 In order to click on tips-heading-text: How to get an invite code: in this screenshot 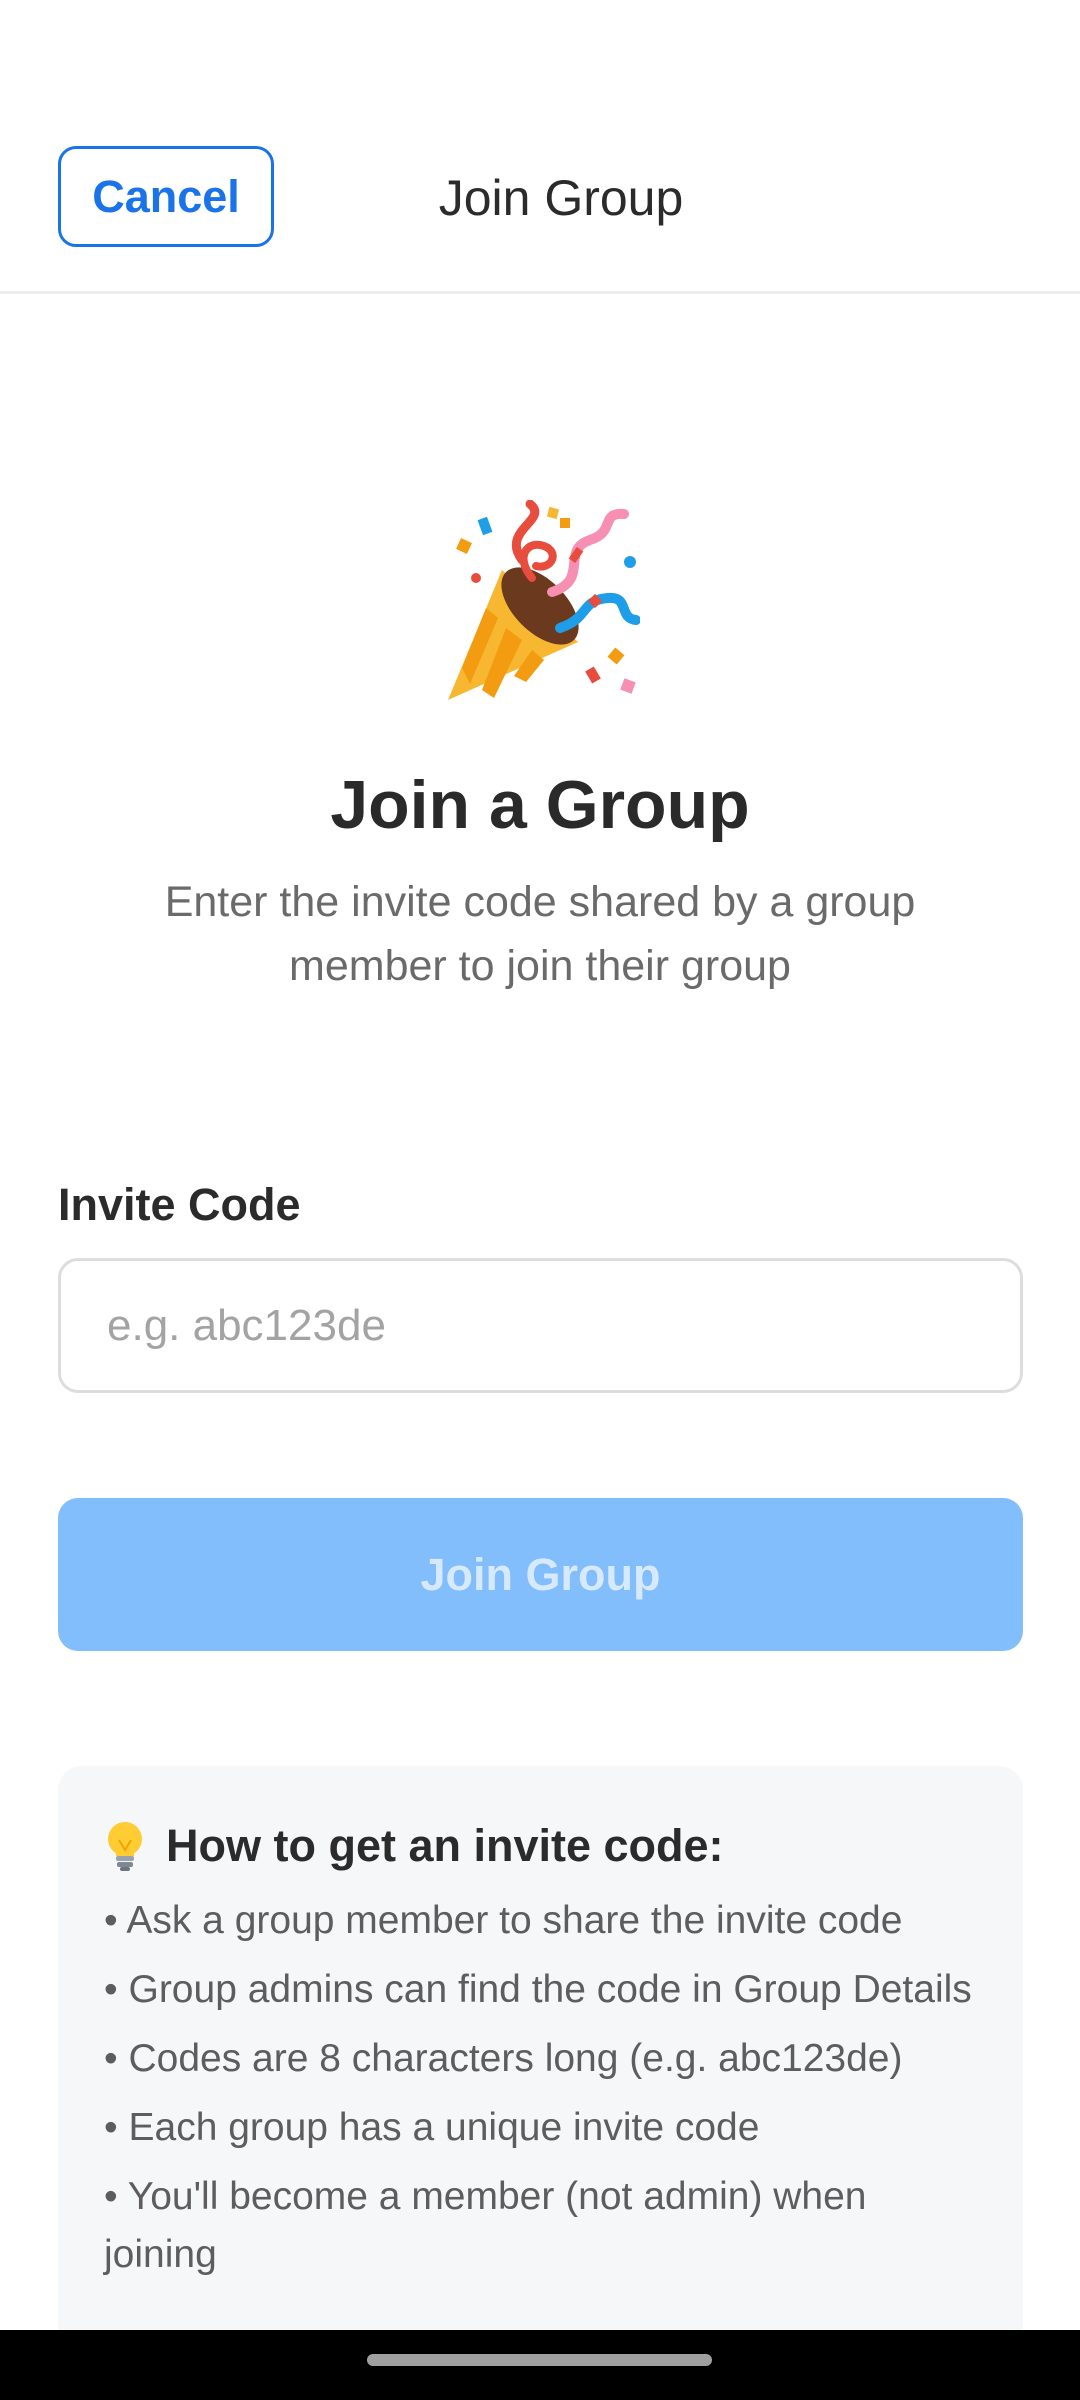, I will do `click(445, 1845)`.